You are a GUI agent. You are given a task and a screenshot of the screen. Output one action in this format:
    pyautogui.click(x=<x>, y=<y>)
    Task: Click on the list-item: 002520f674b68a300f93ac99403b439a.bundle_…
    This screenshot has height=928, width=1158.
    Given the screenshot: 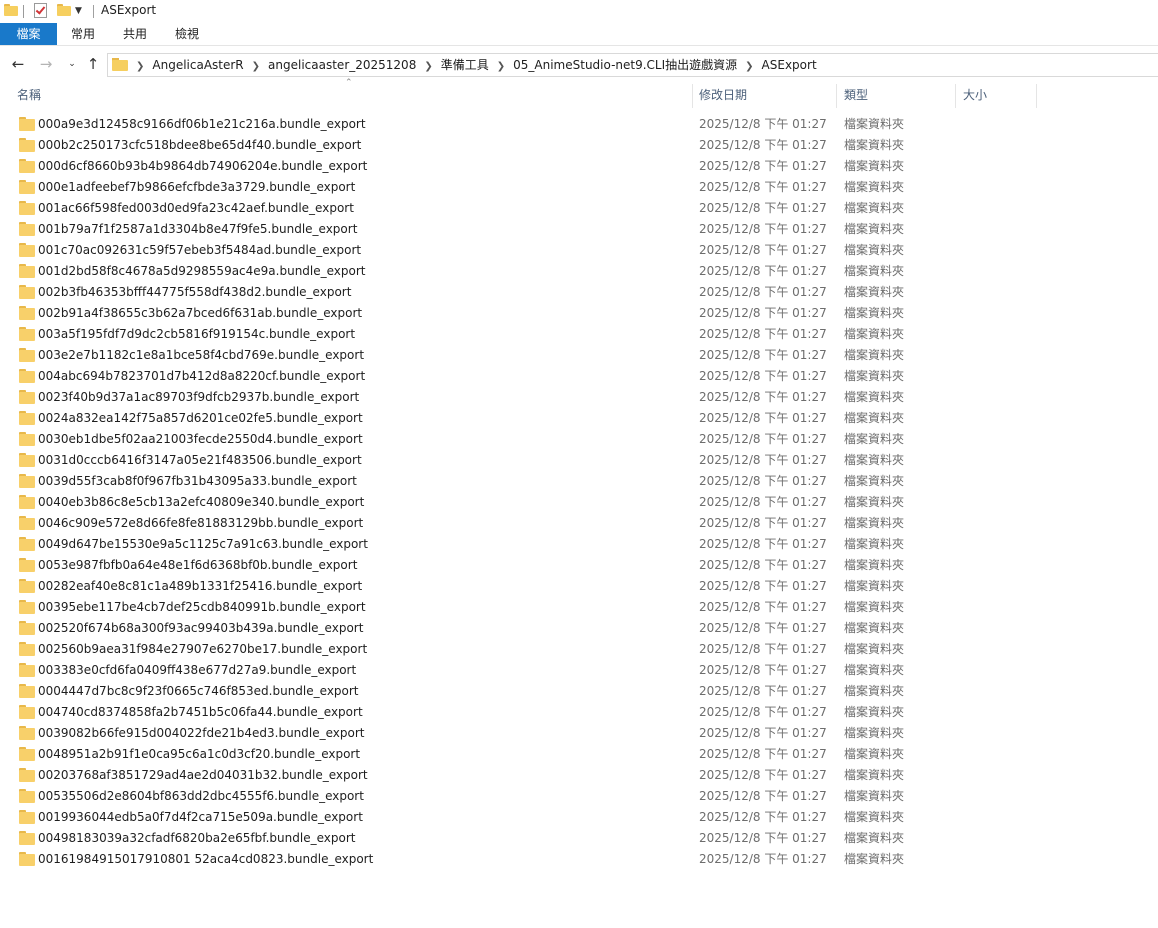 What is the action you would take?
    pyautogui.click(x=500, y=628)
    